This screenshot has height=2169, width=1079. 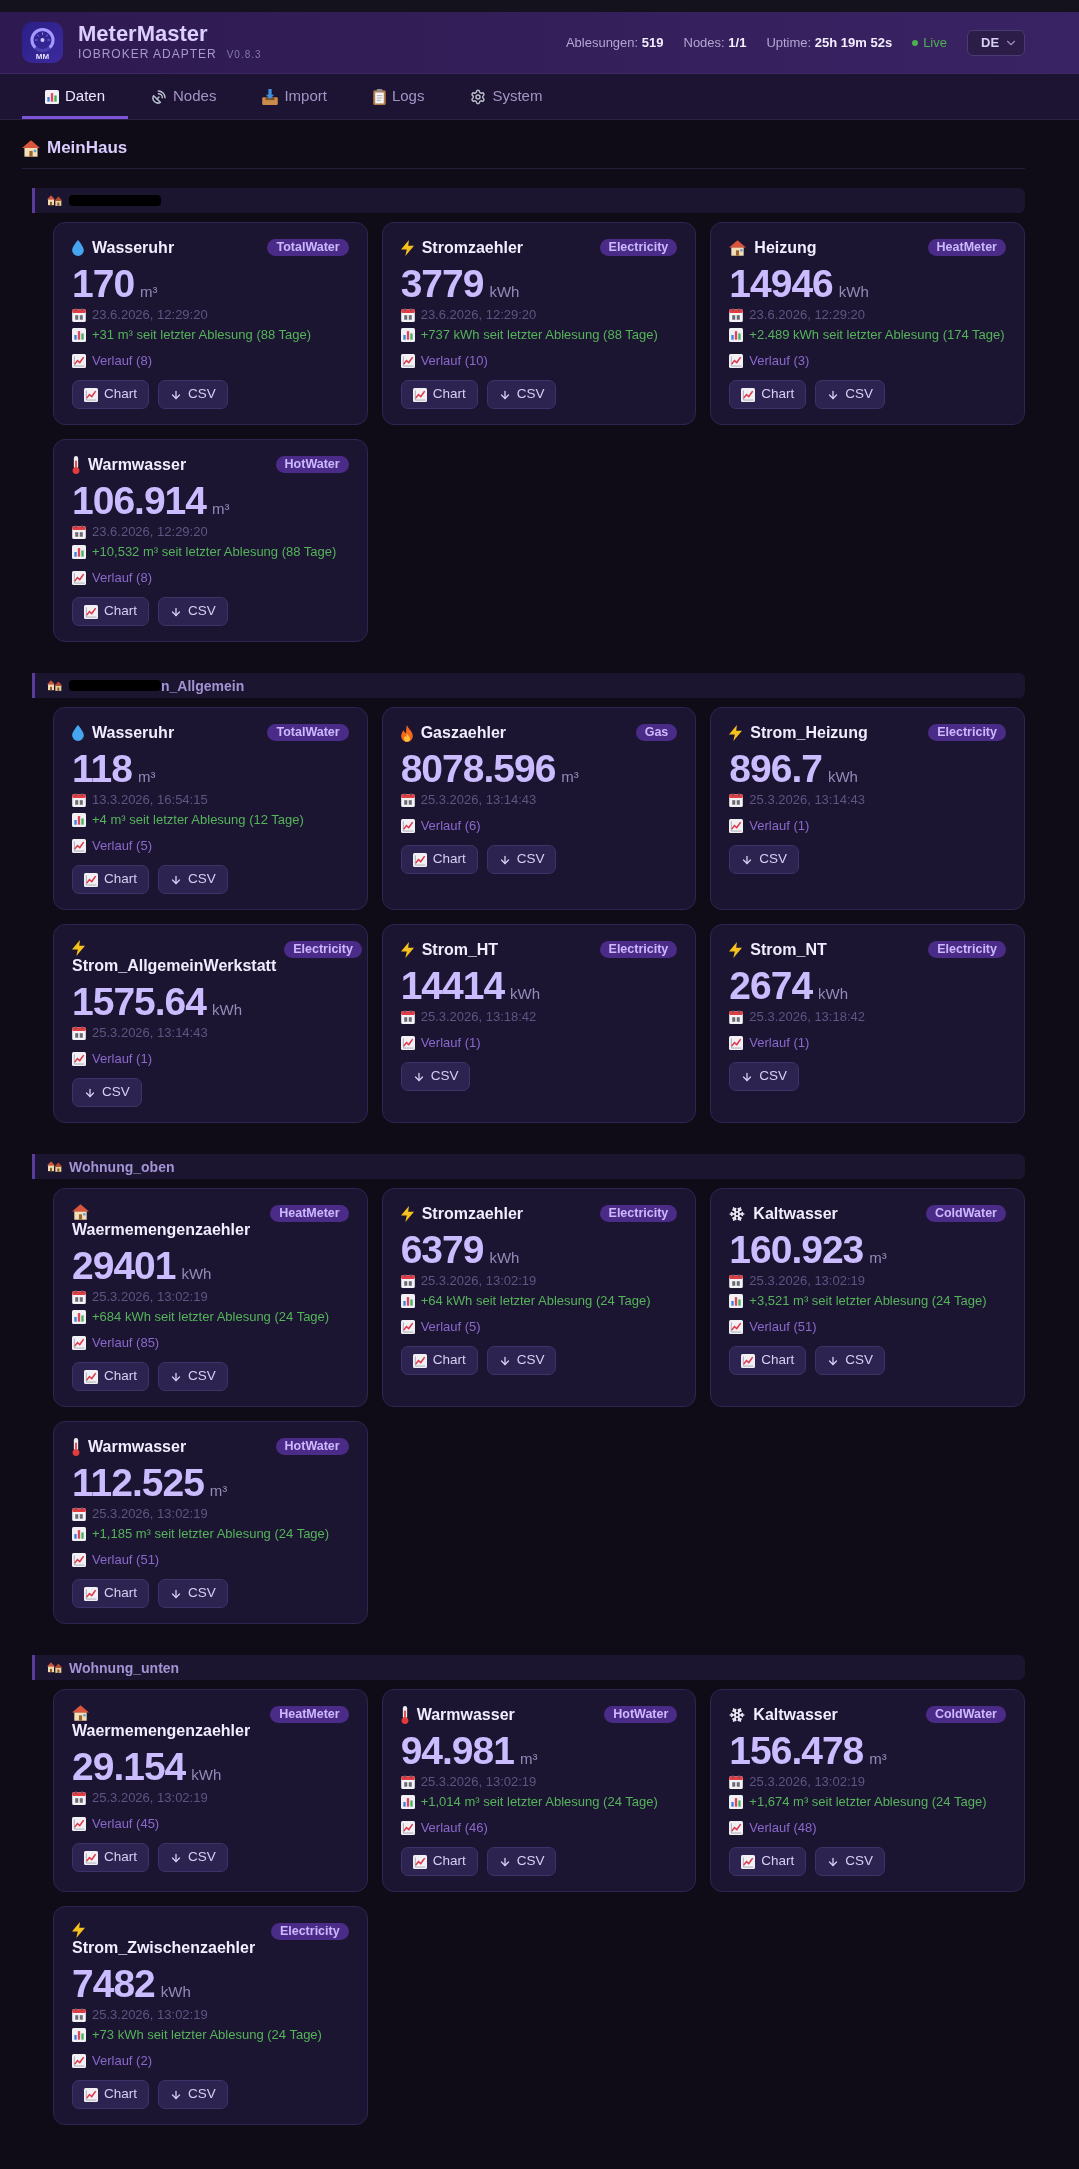 I want to click on meter-reading: 8078.596, so click(x=478, y=769).